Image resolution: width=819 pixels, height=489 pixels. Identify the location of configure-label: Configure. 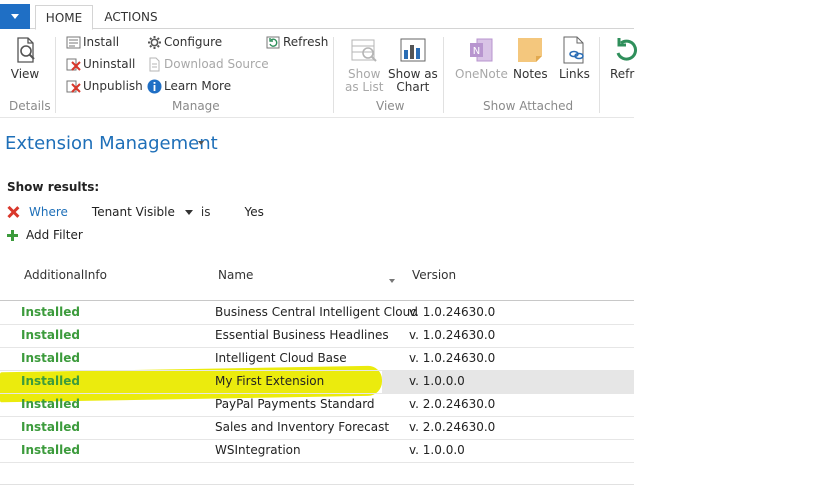
(193, 42).